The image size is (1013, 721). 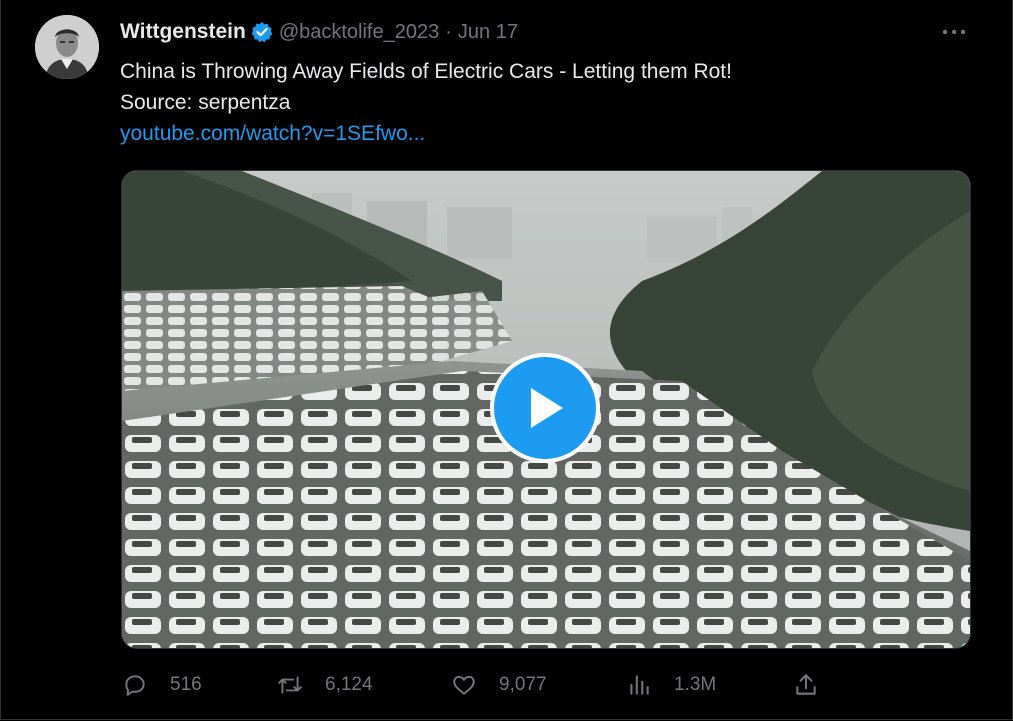 I want to click on retweet-button: 6,124, so click(x=325, y=685).